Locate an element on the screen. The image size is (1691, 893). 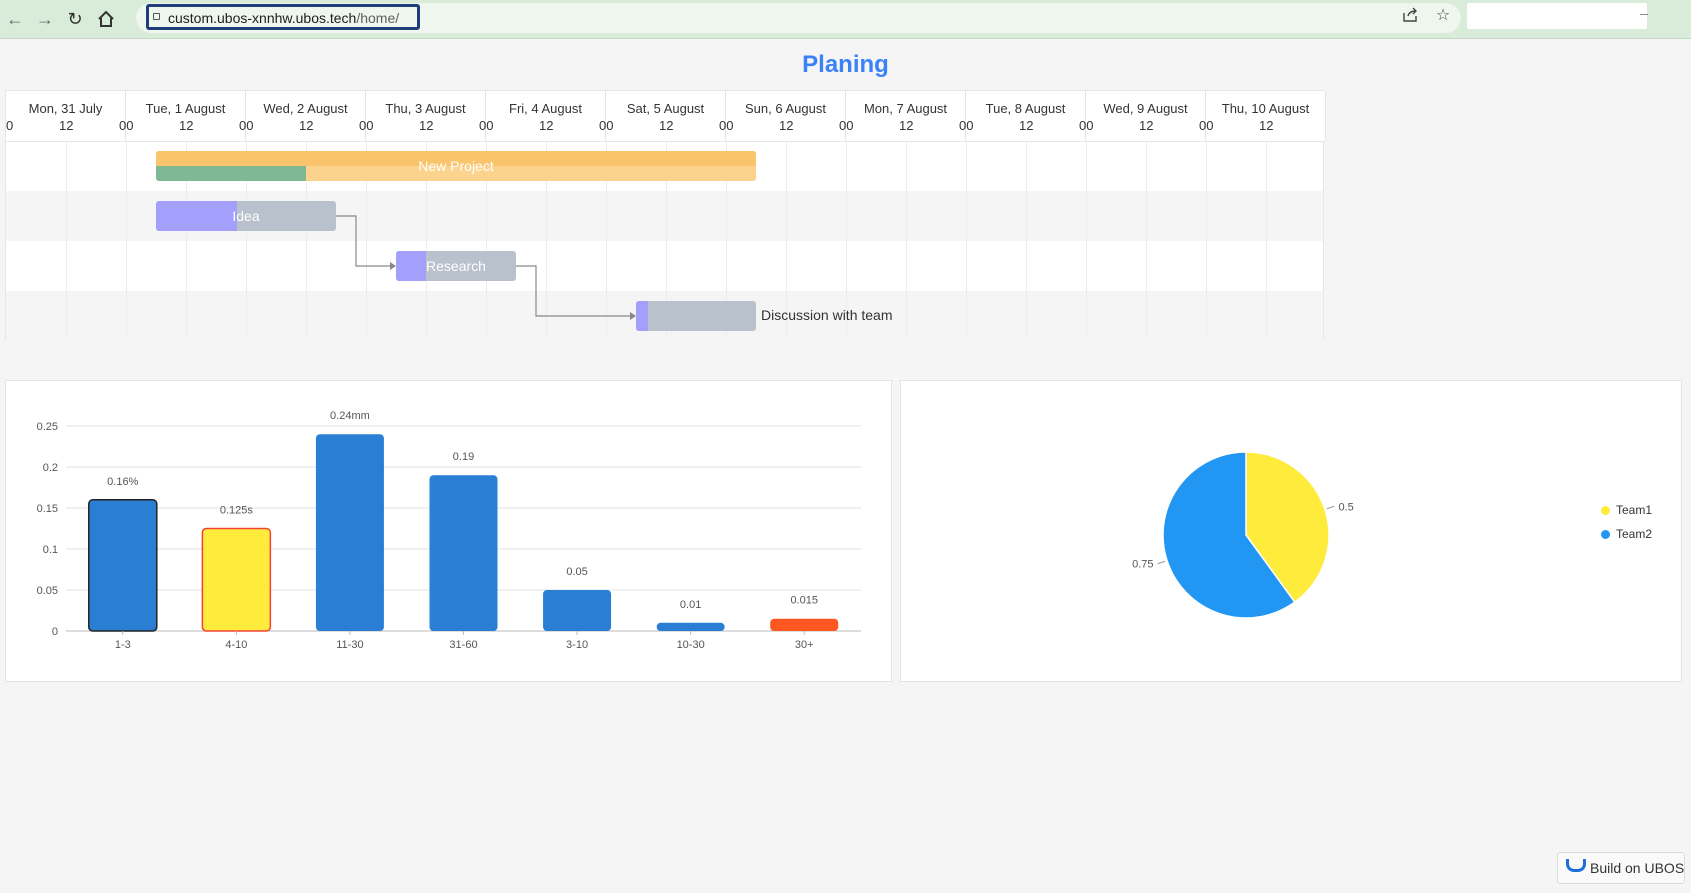
bar-chart-data-label: 0.01 is located at coordinates (690, 605).